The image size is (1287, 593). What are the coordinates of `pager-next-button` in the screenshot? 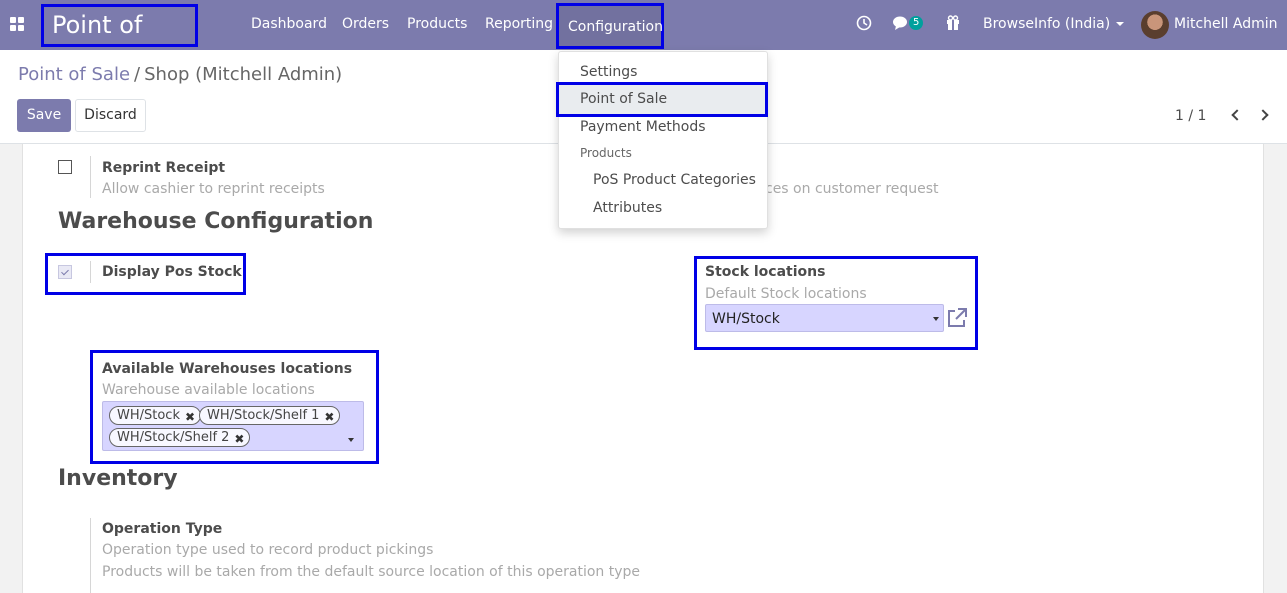 It's located at (1265, 115).